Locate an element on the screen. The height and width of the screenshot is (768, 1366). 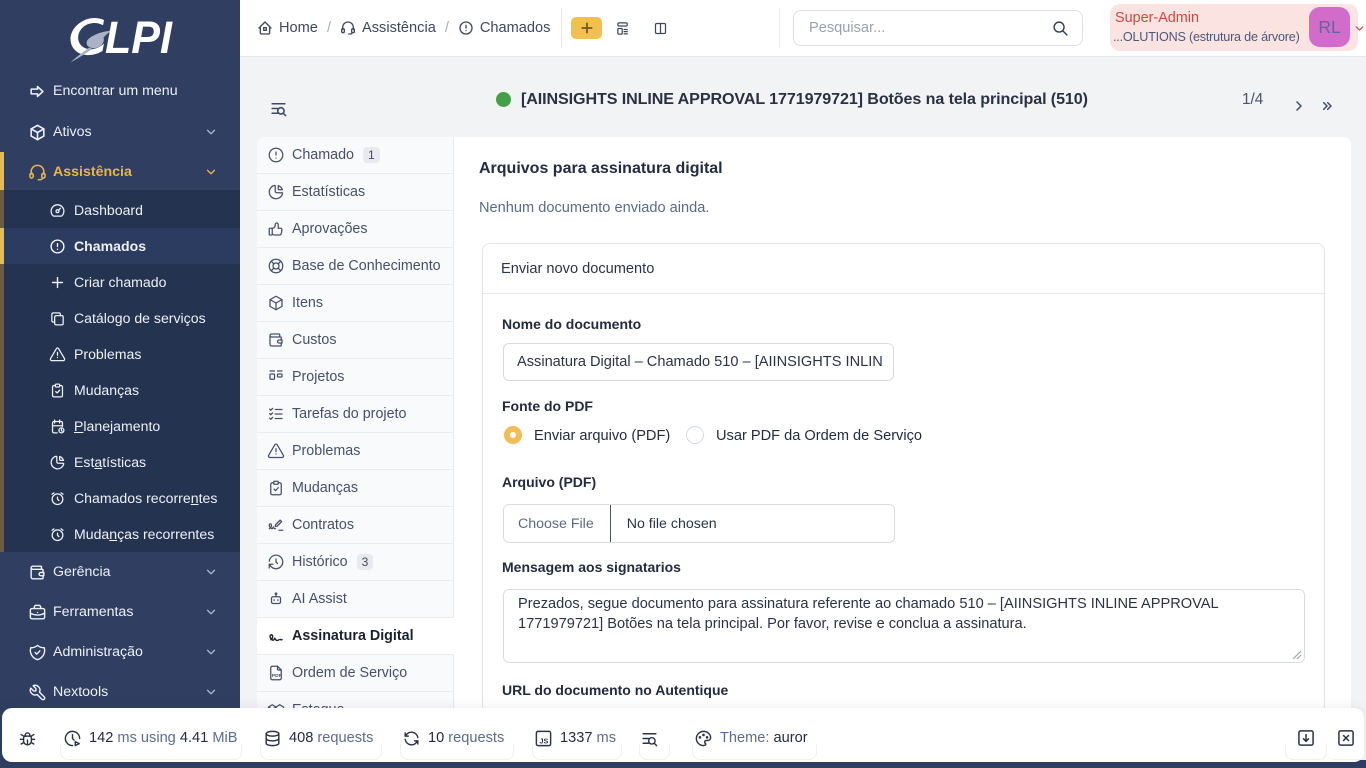
svg-text: JS is located at coordinates (544, 741).